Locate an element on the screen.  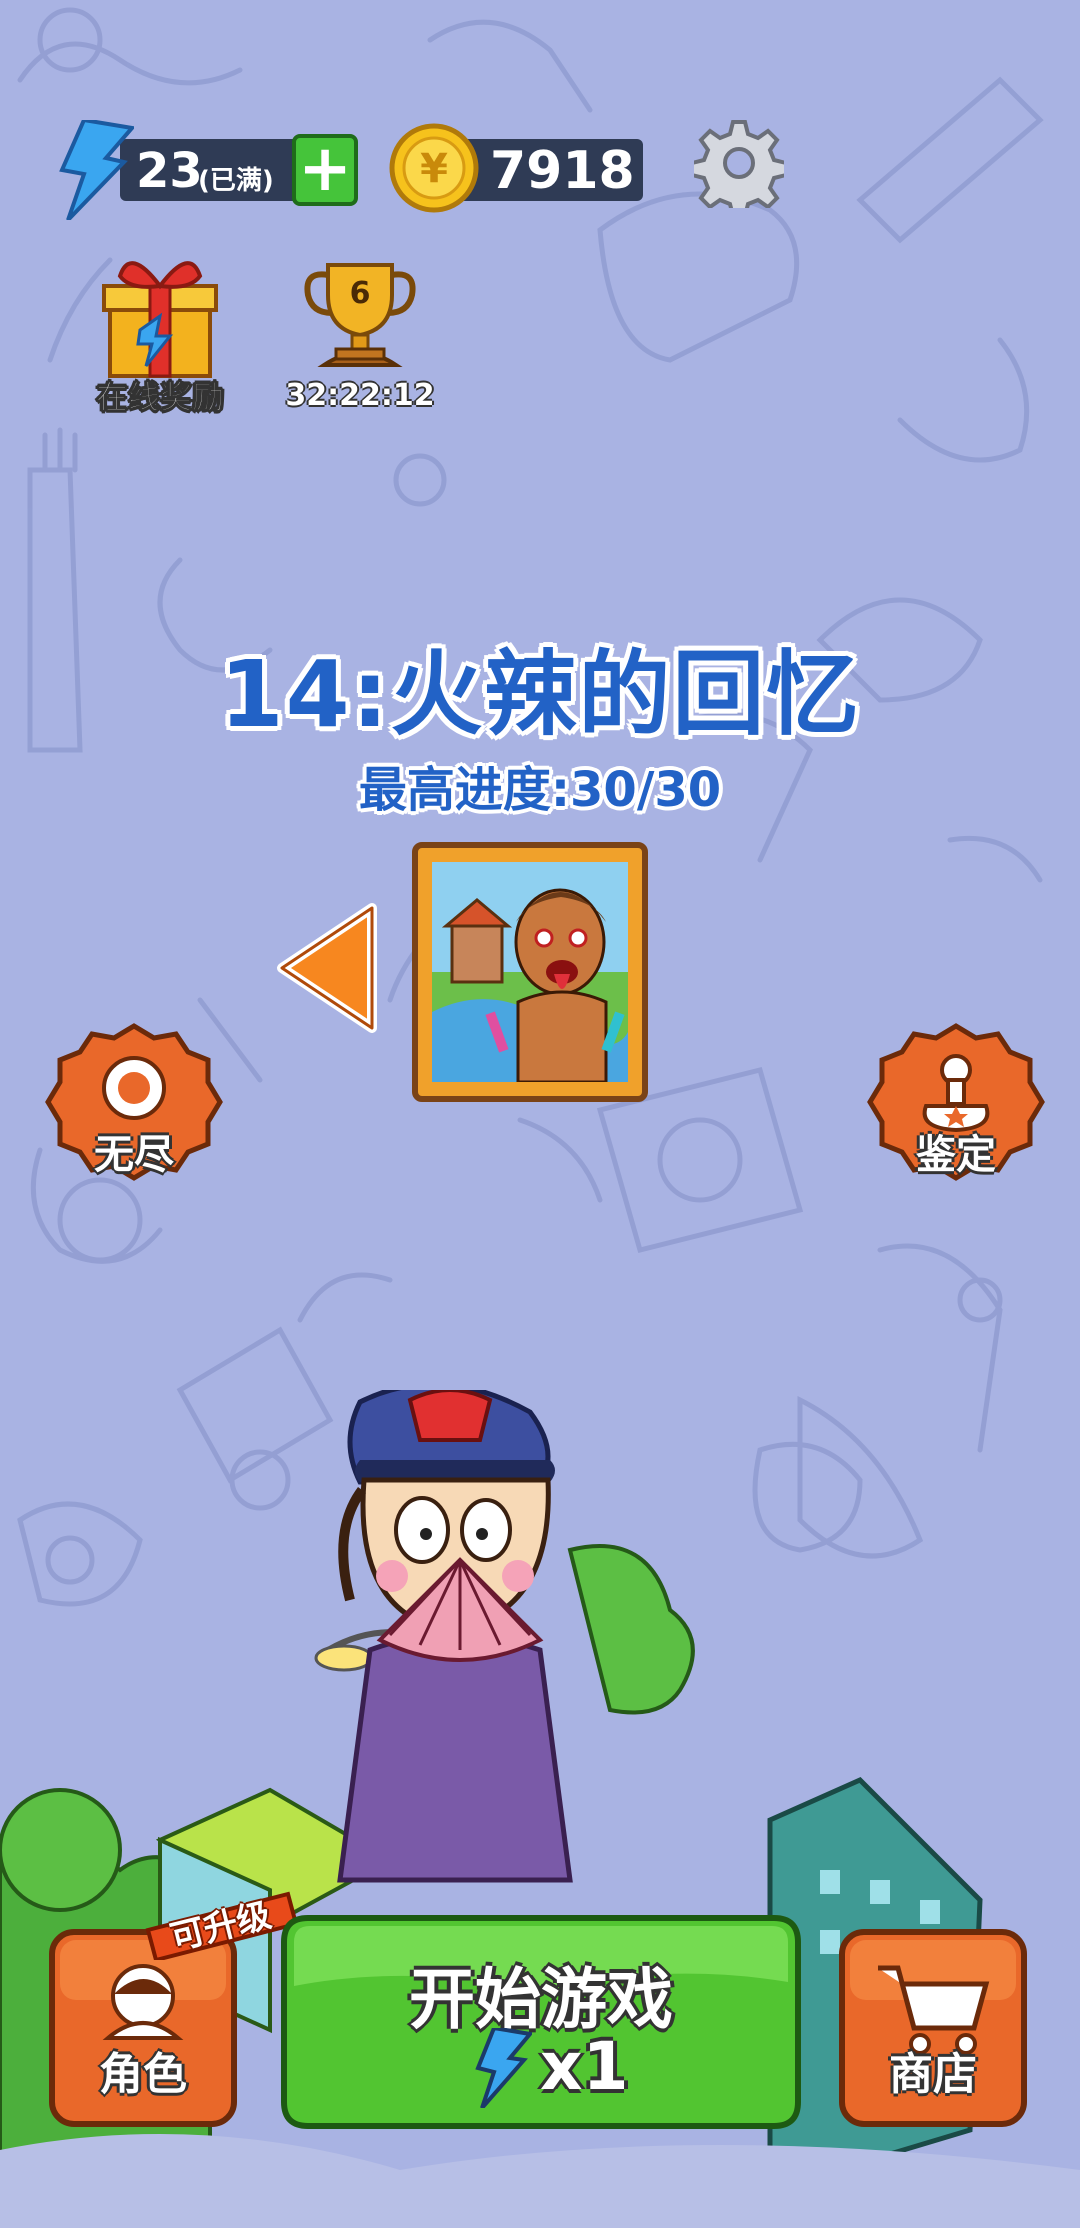
previous-level-arrow is located at coordinates (328, 968).